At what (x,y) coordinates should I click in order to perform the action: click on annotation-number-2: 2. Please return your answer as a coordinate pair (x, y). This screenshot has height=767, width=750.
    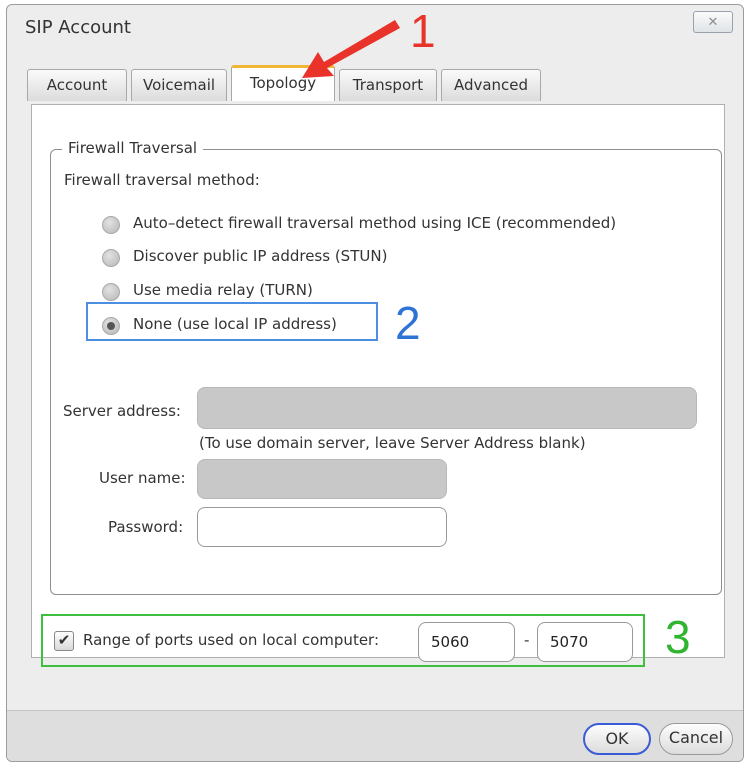
    Looking at the image, I should click on (408, 323).